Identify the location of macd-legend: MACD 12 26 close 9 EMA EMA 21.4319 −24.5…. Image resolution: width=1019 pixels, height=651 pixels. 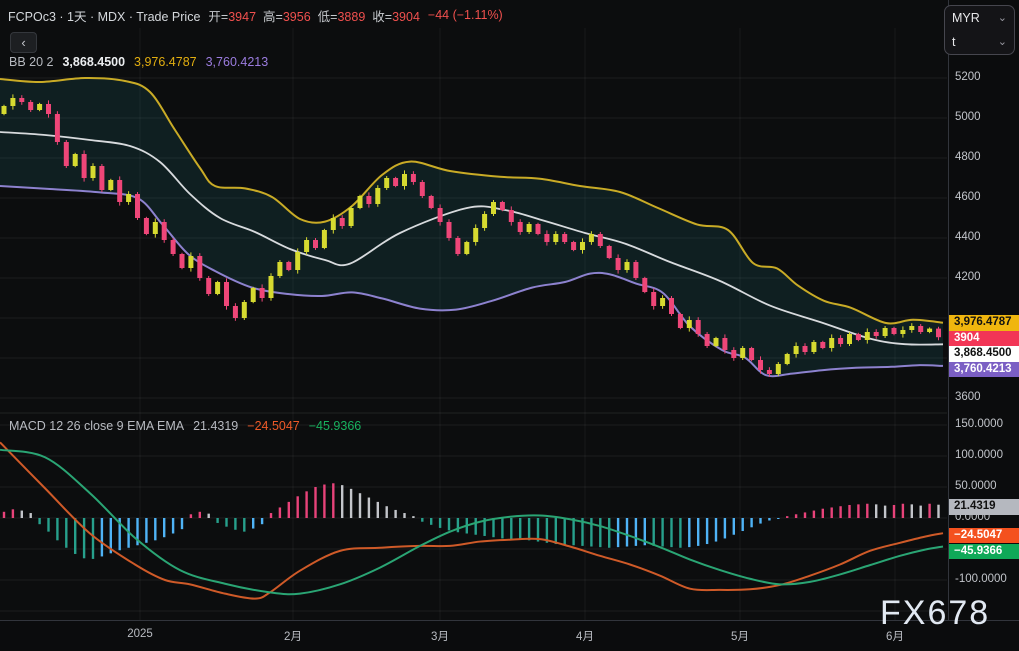
(185, 426).